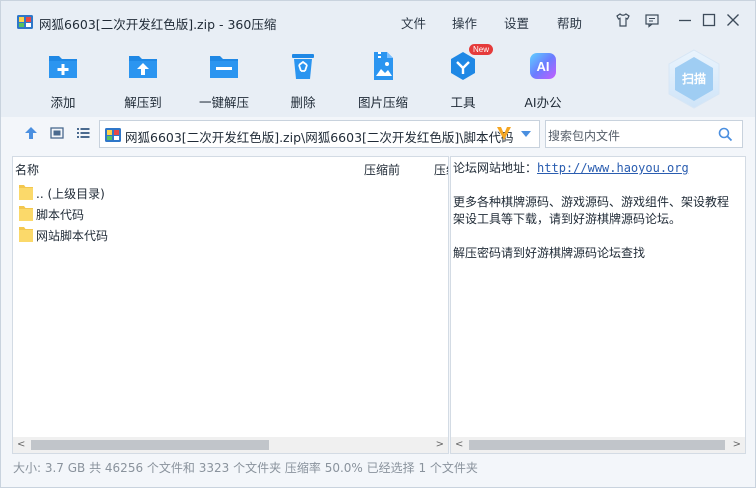  I want to click on maximize-icon, so click(709, 20).